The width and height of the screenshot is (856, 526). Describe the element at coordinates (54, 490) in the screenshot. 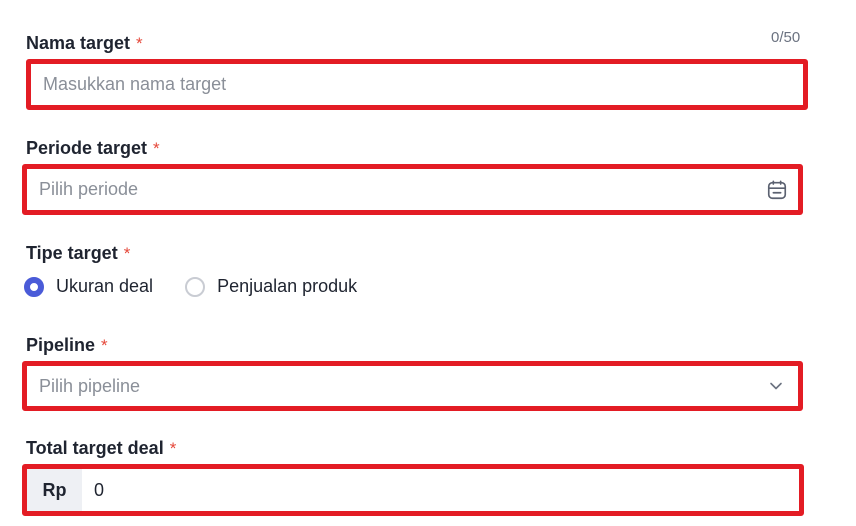

I see `currency-prefix: Rp` at that location.